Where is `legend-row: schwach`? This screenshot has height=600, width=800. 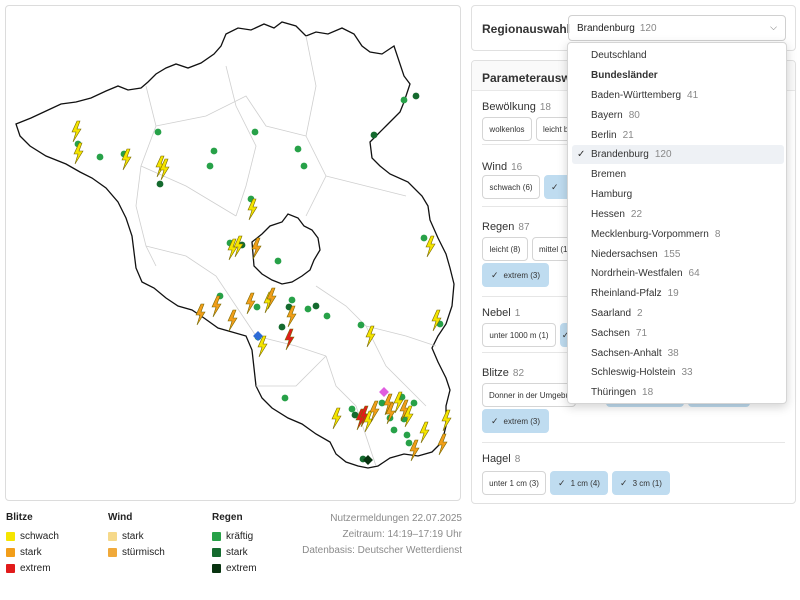
legend-row: schwach is located at coordinates (56, 536).